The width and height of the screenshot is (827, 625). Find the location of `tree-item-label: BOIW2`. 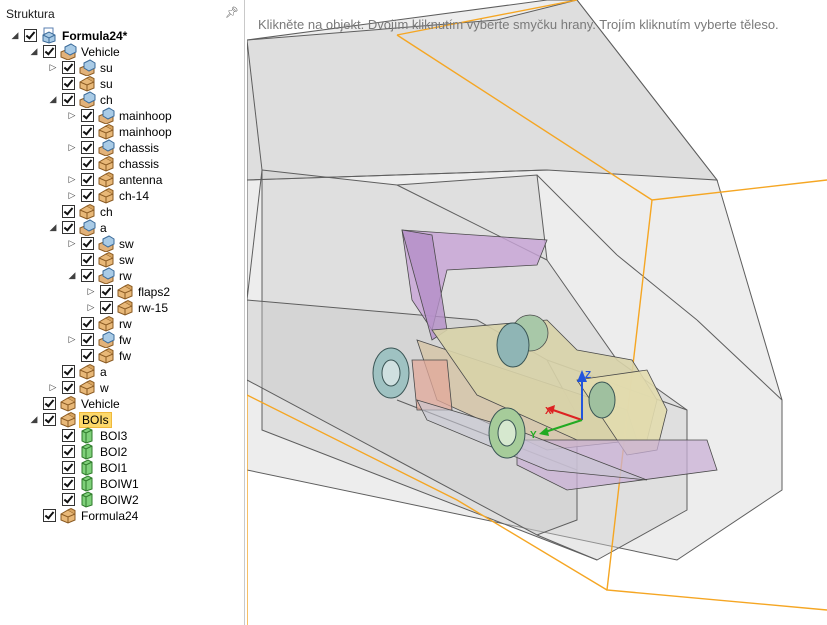

tree-item-label: BOIW2 is located at coordinates (119, 500).